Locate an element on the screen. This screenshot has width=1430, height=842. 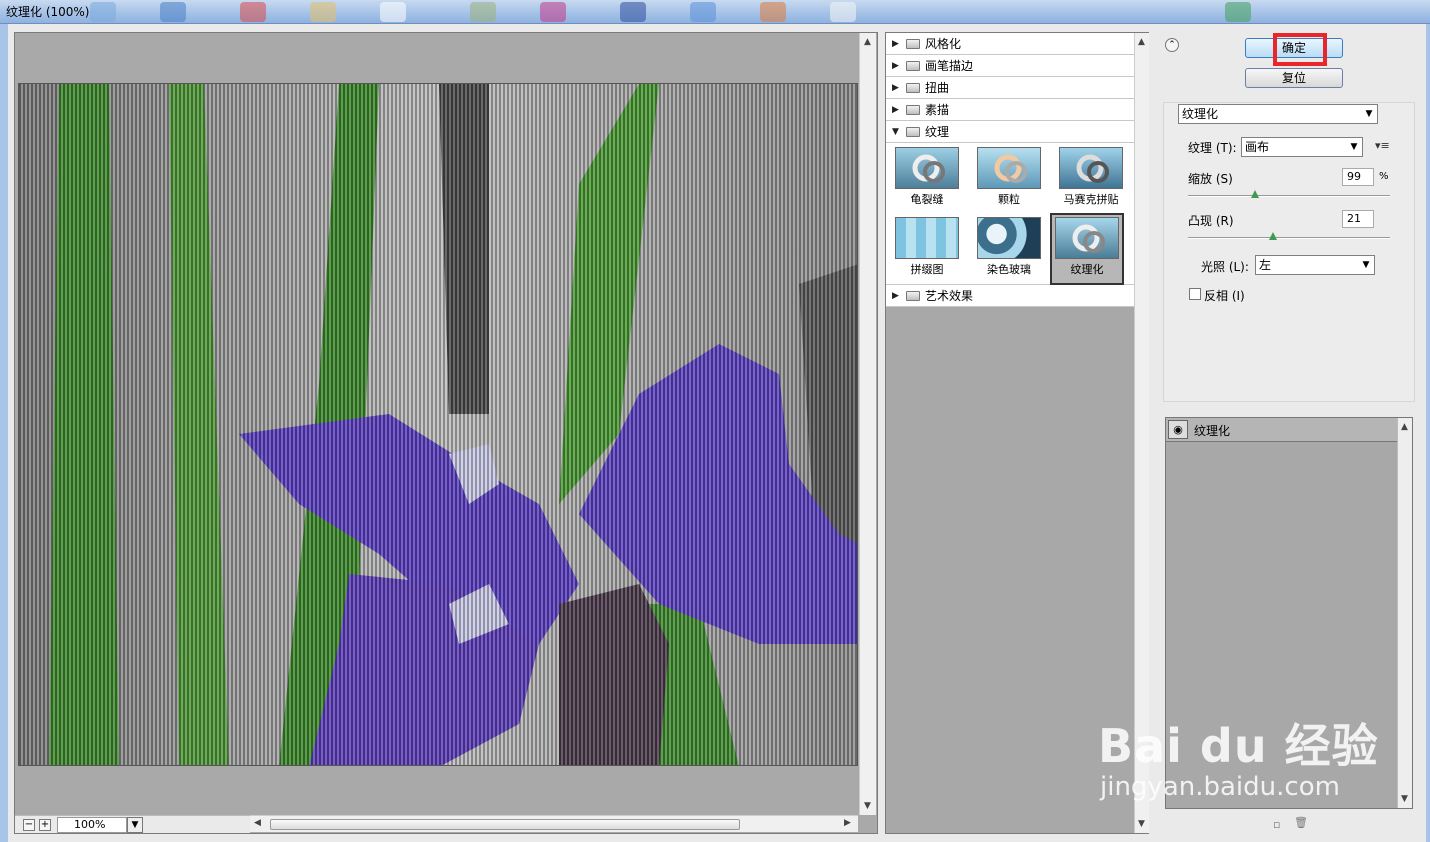
preview-vertical-scrollbar: ▲ ▼ is located at coordinates (867, 424).